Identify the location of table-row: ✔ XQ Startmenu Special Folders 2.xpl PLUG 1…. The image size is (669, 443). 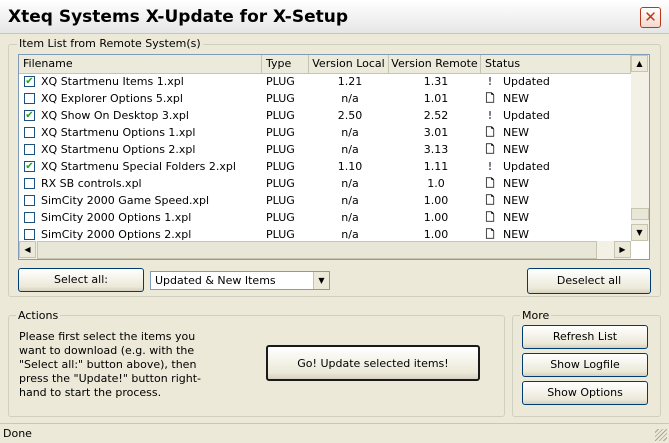
(325, 166).